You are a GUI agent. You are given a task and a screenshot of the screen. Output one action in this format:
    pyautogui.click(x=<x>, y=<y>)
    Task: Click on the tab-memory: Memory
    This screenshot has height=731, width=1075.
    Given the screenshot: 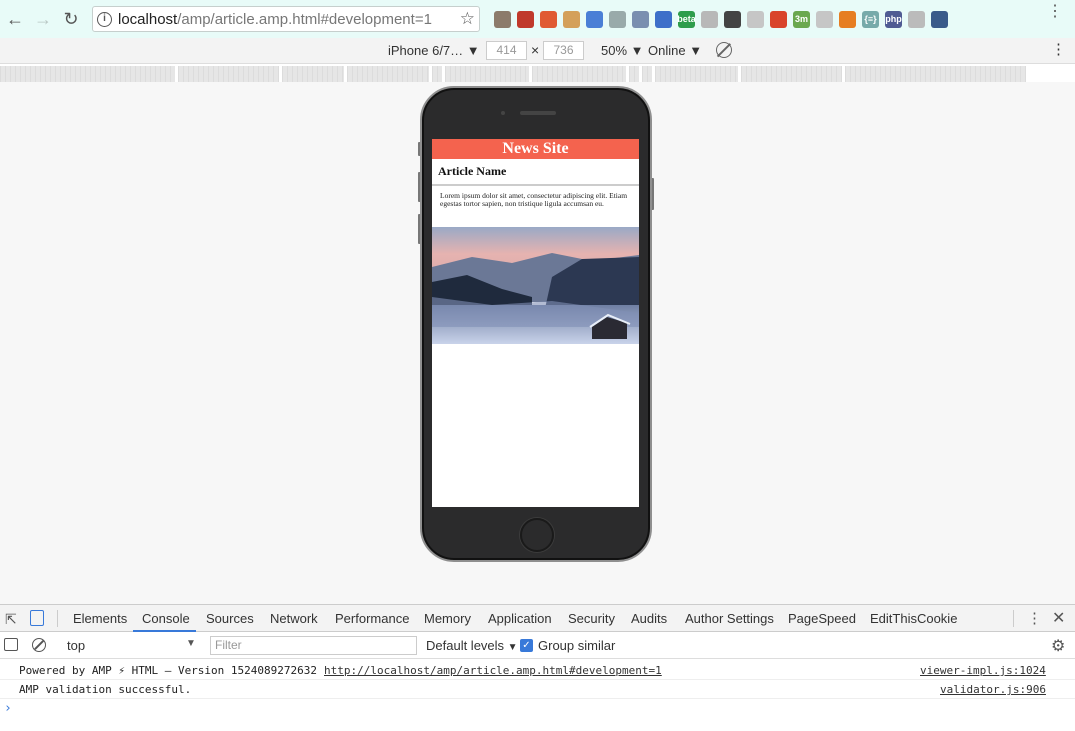 What is the action you would take?
    pyautogui.click(x=447, y=618)
    